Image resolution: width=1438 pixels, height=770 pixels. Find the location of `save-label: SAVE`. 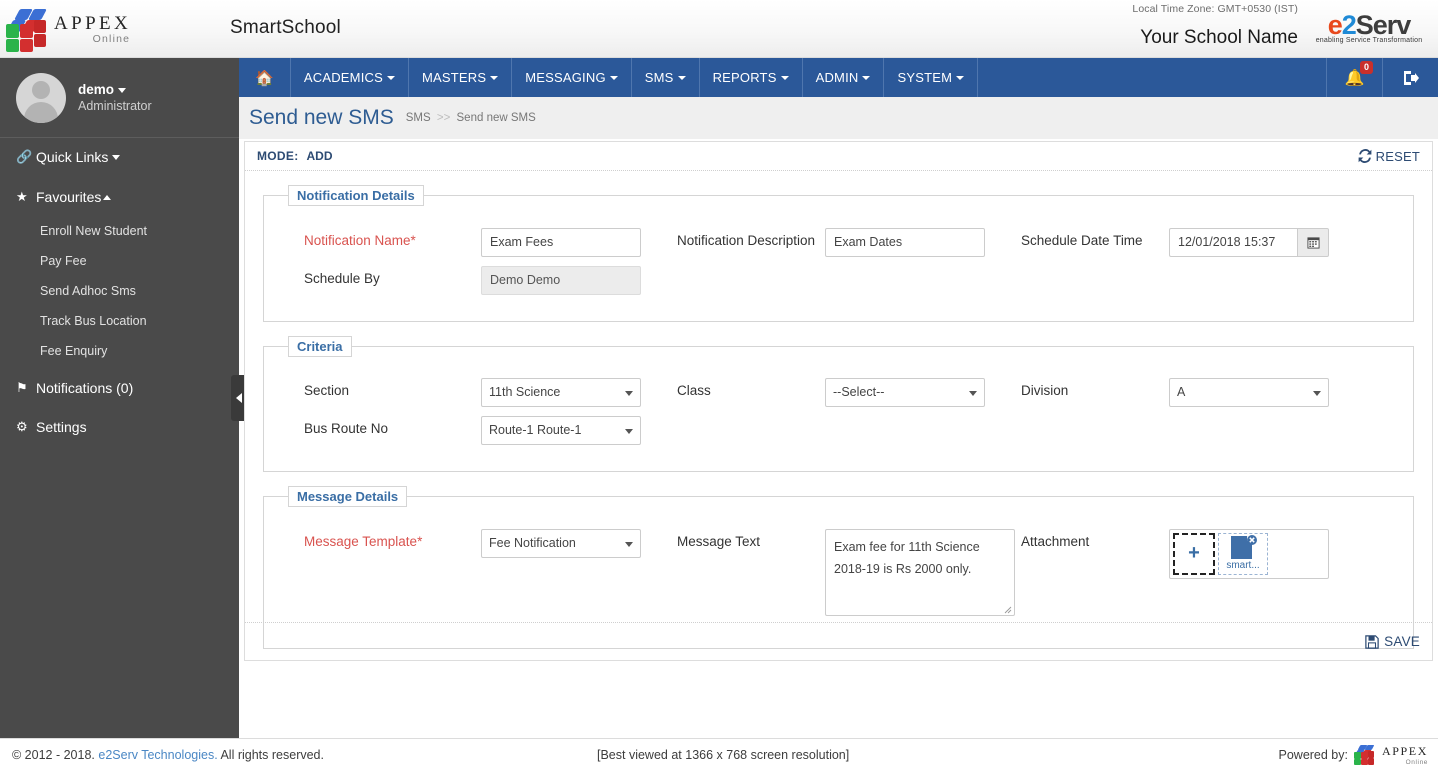

save-label: SAVE is located at coordinates (1402, 641).